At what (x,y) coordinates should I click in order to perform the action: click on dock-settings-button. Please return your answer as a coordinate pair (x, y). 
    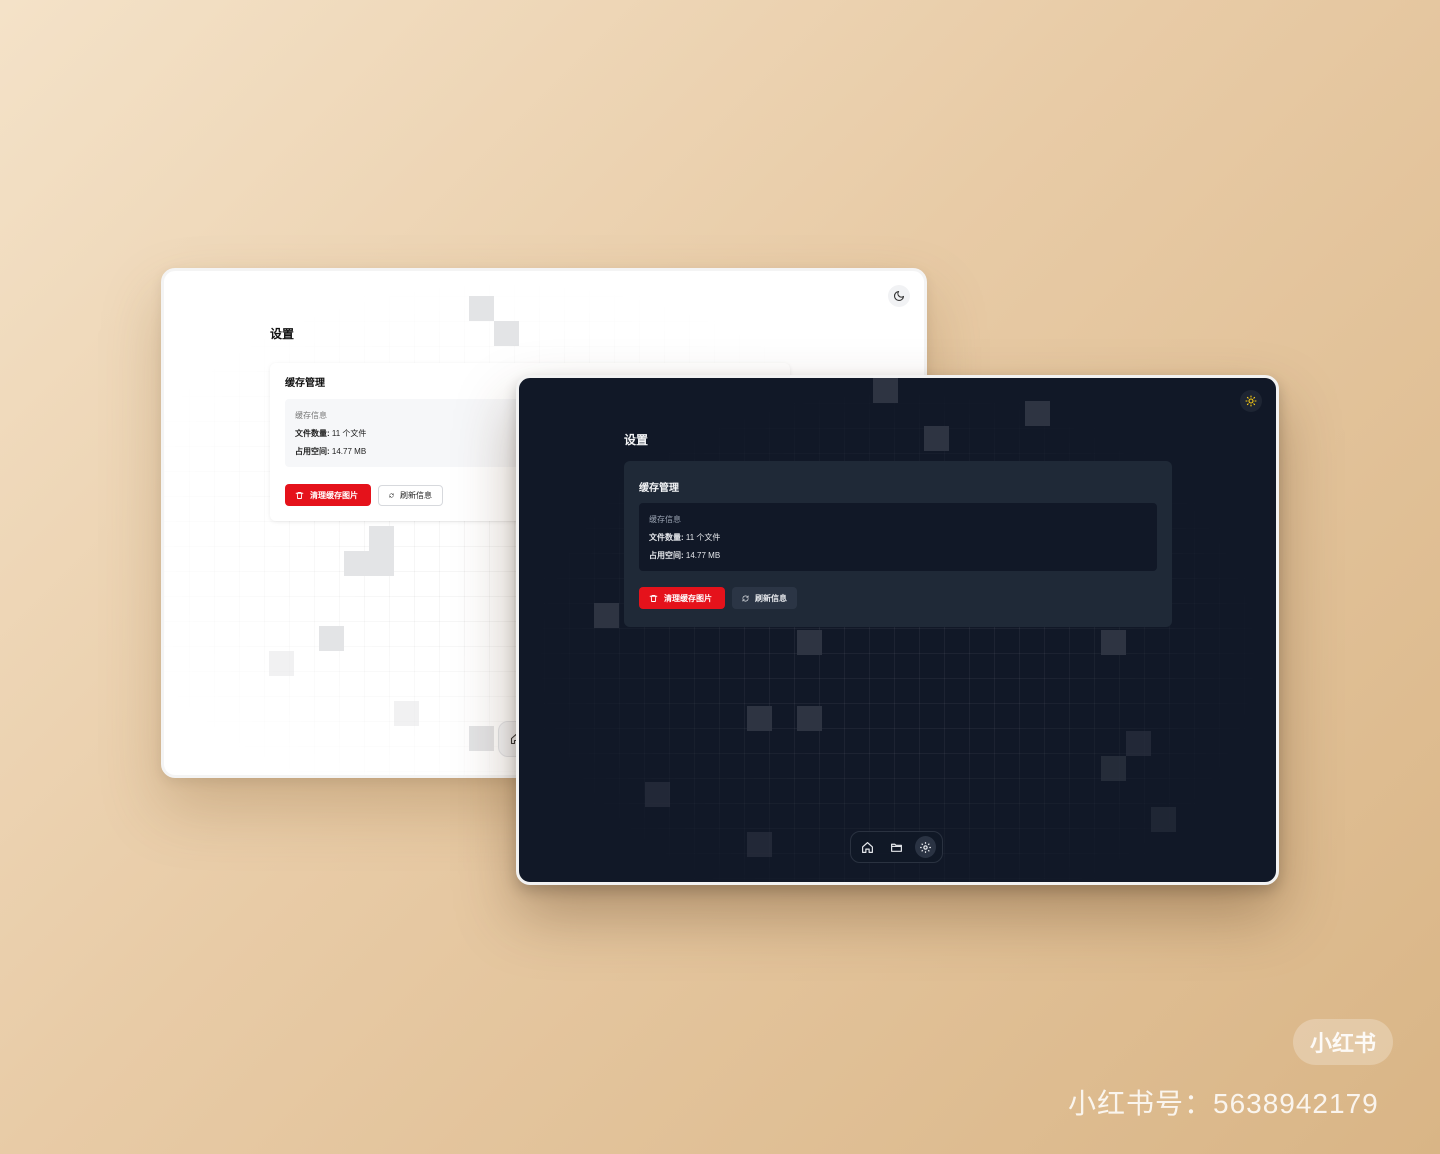
    Looking at the image, I should click on (925, 847).